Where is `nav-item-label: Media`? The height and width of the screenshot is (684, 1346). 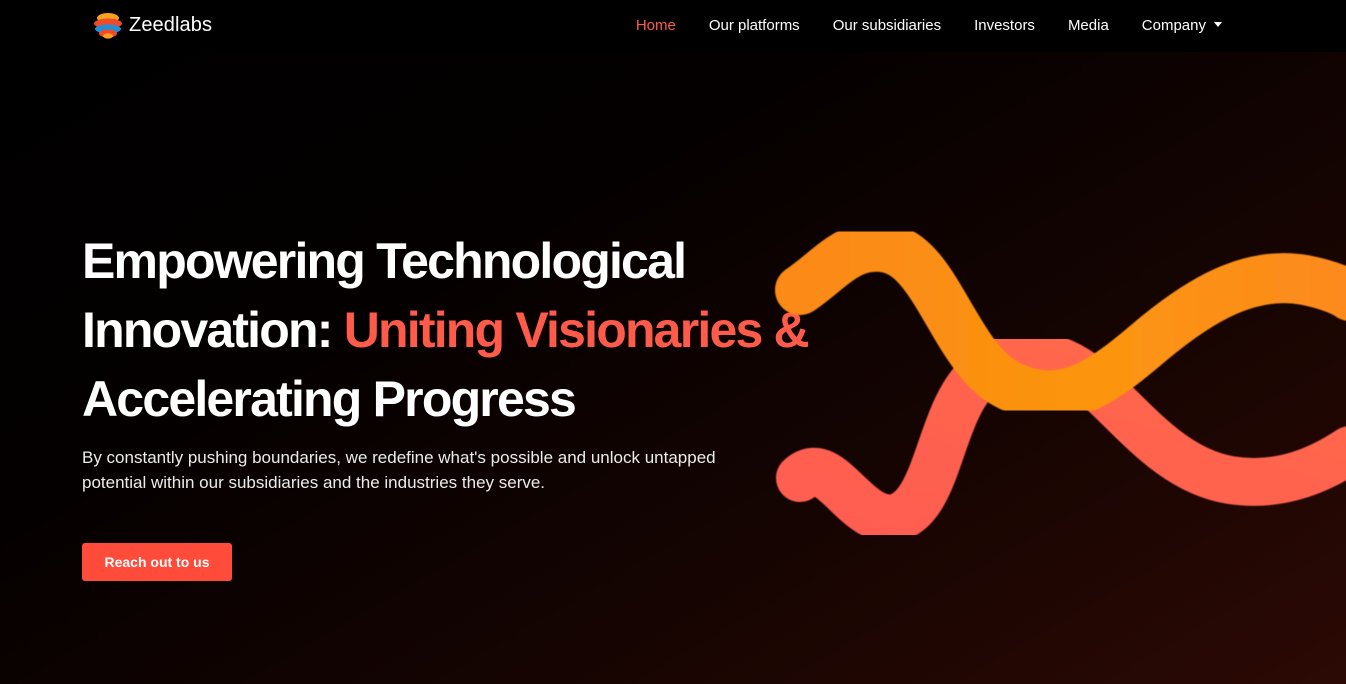
nav-item-label: Media is located at coordinates (1088, 25).